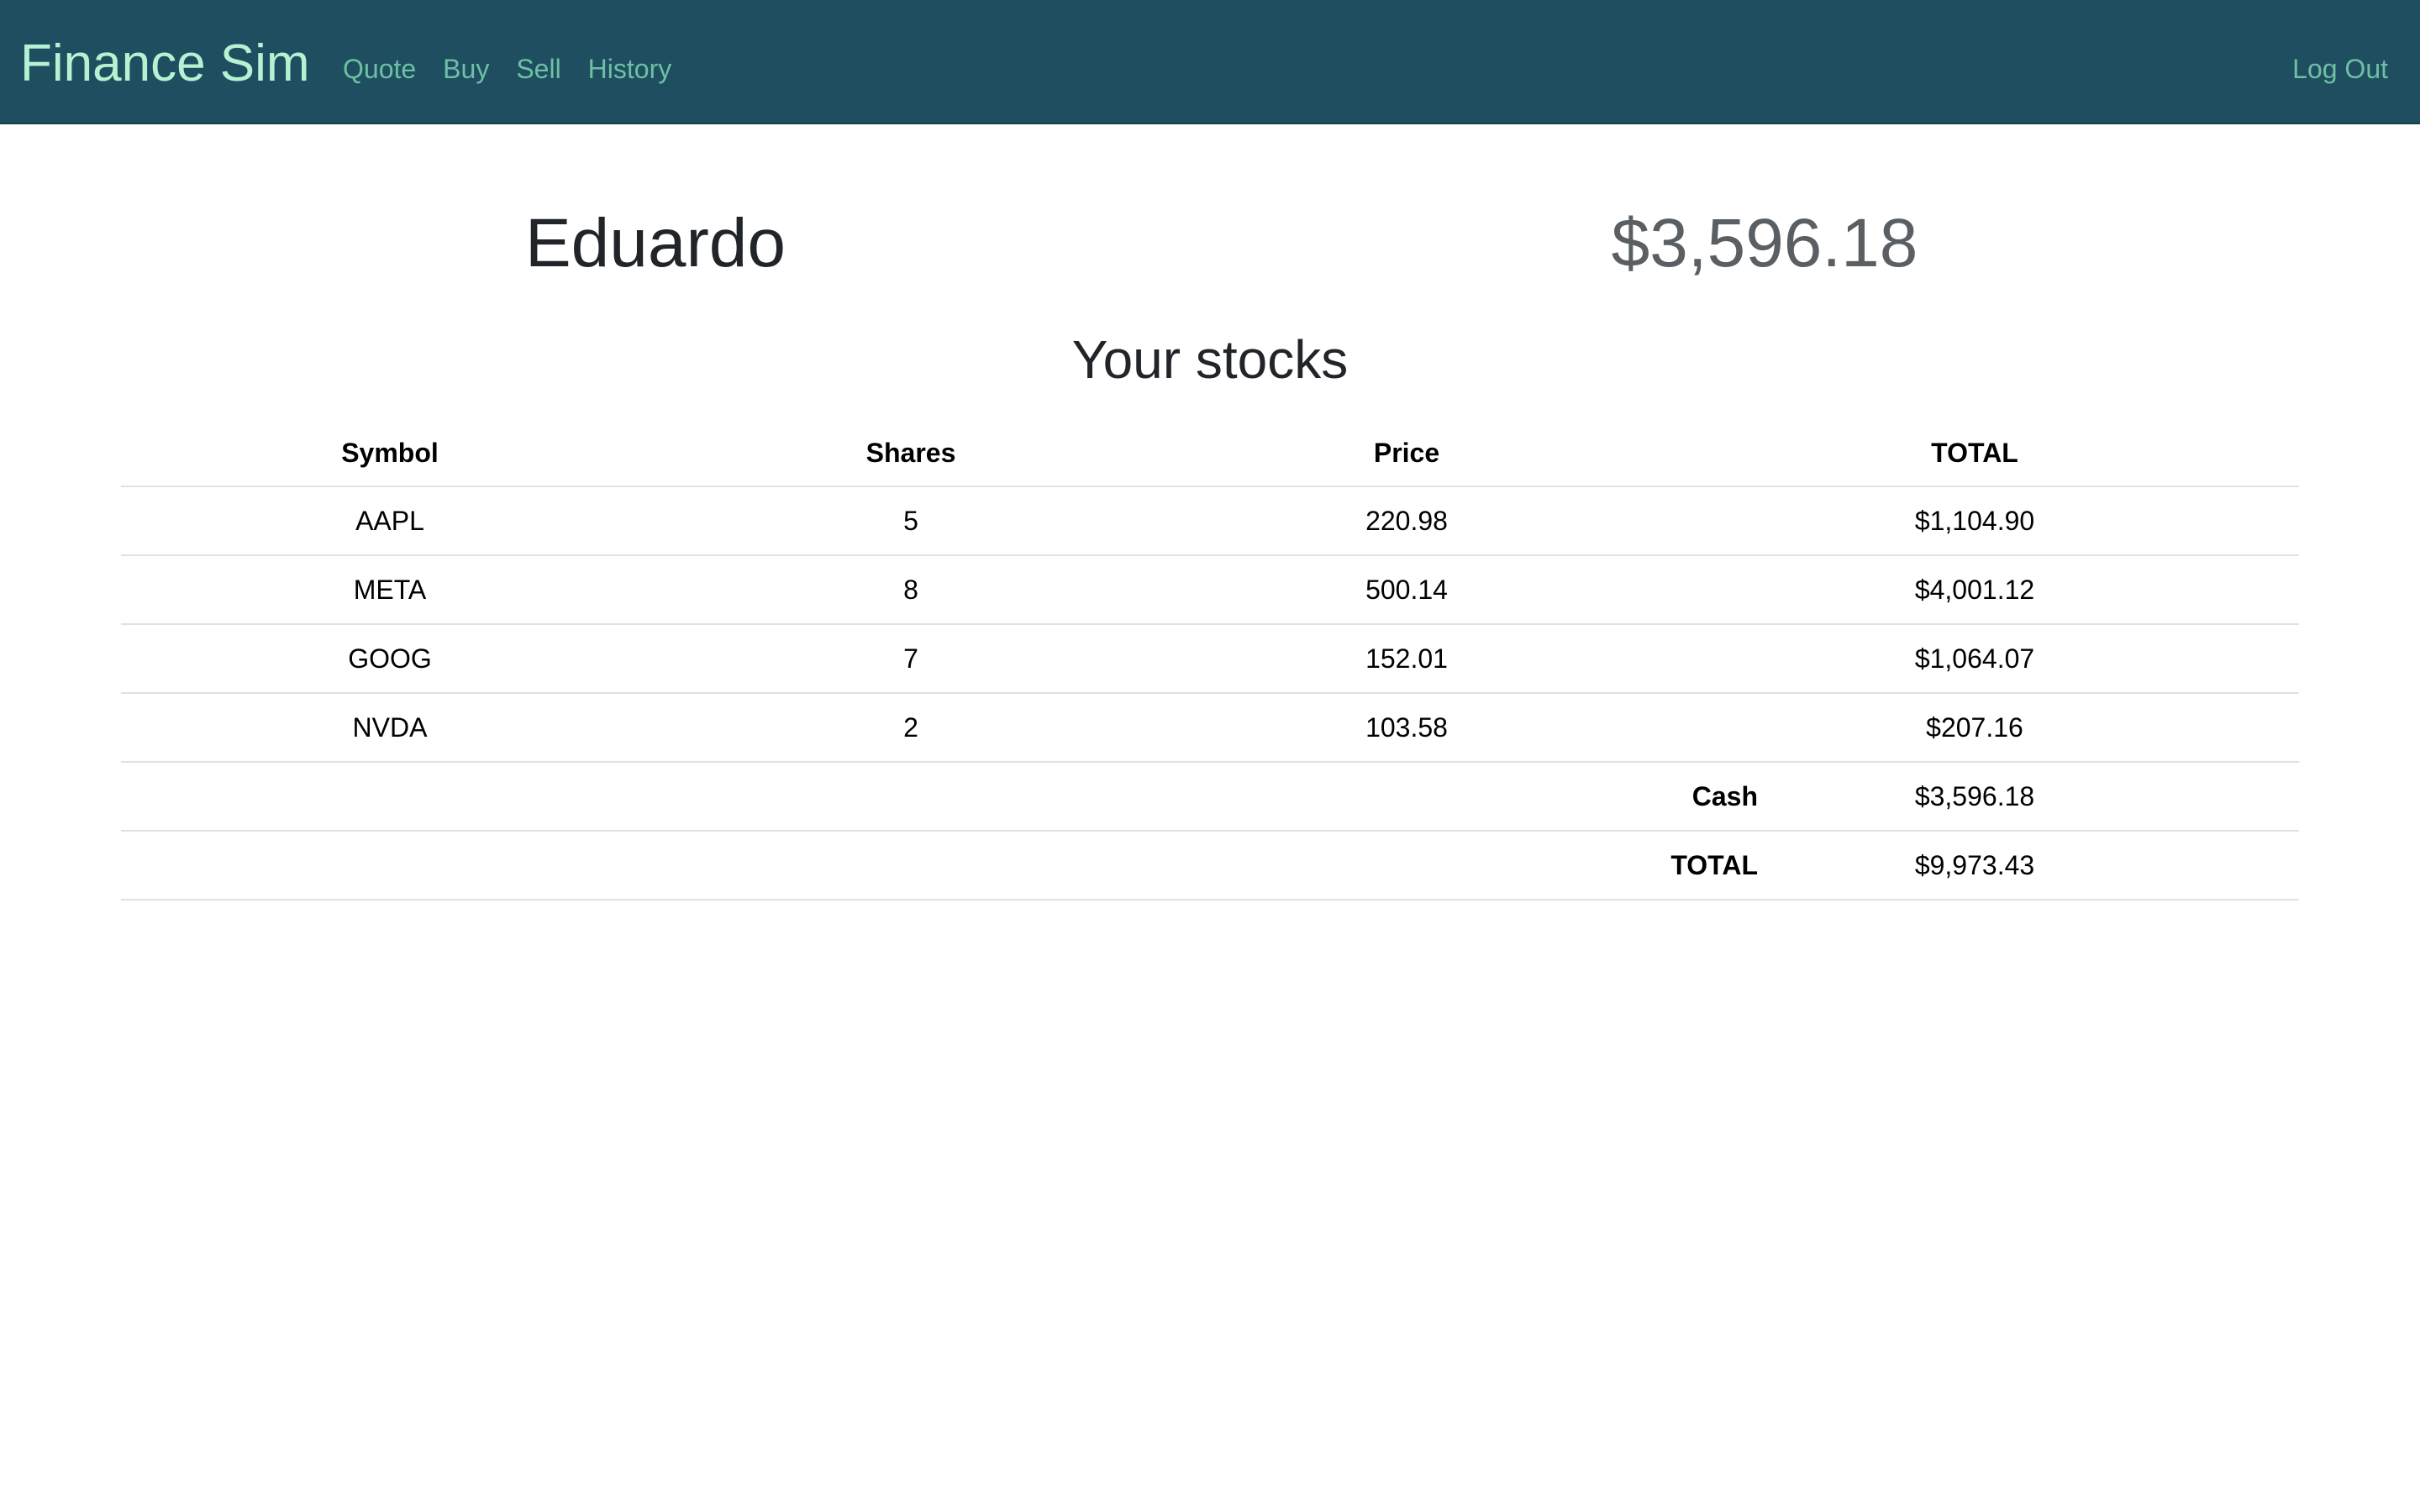 Image resolution: width=2420 pixels, height=1512 pixels. Describe the element at coordinates (390, 521) in the screenshot. I see `symbol-cell: AAPL` at that location.